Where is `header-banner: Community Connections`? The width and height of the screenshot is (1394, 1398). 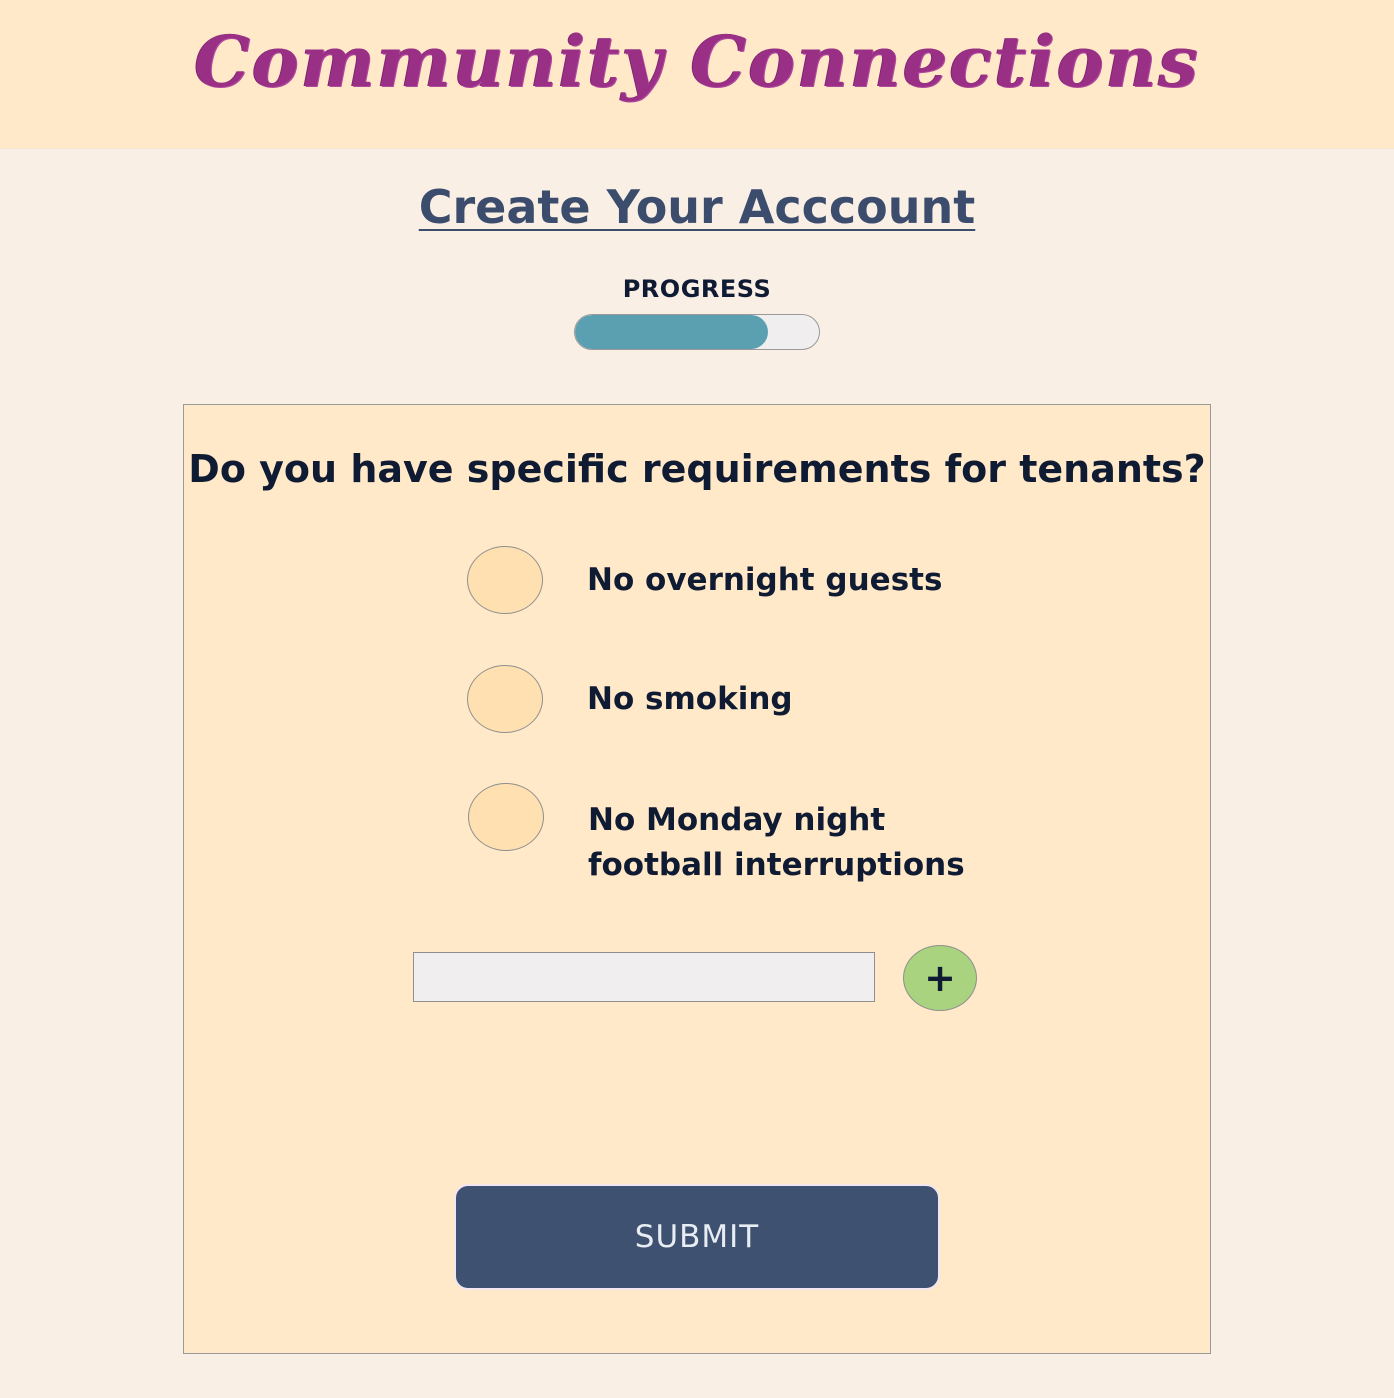
header-banner: Community Connections is located at coordinates (697, 74).